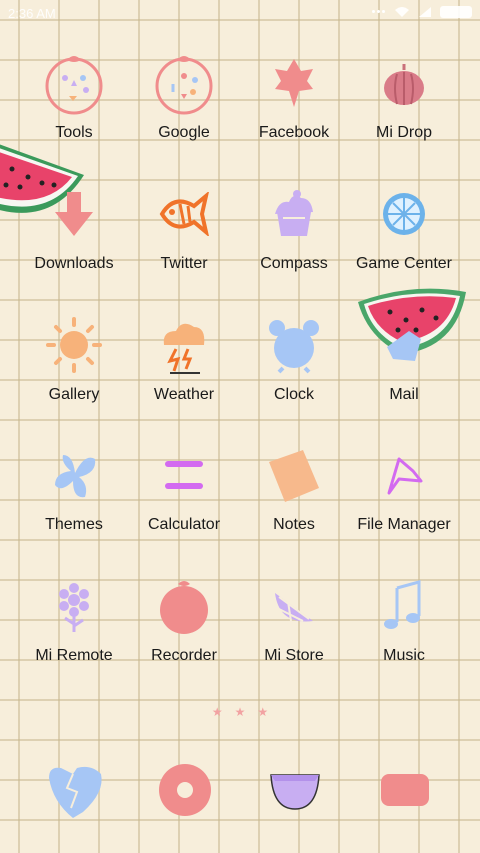 This screenshot has width=480, height=853. What do you see at coordinates (456, 12) in the screenshot?
I see `battery-icon` at bounding box center [456, 12].